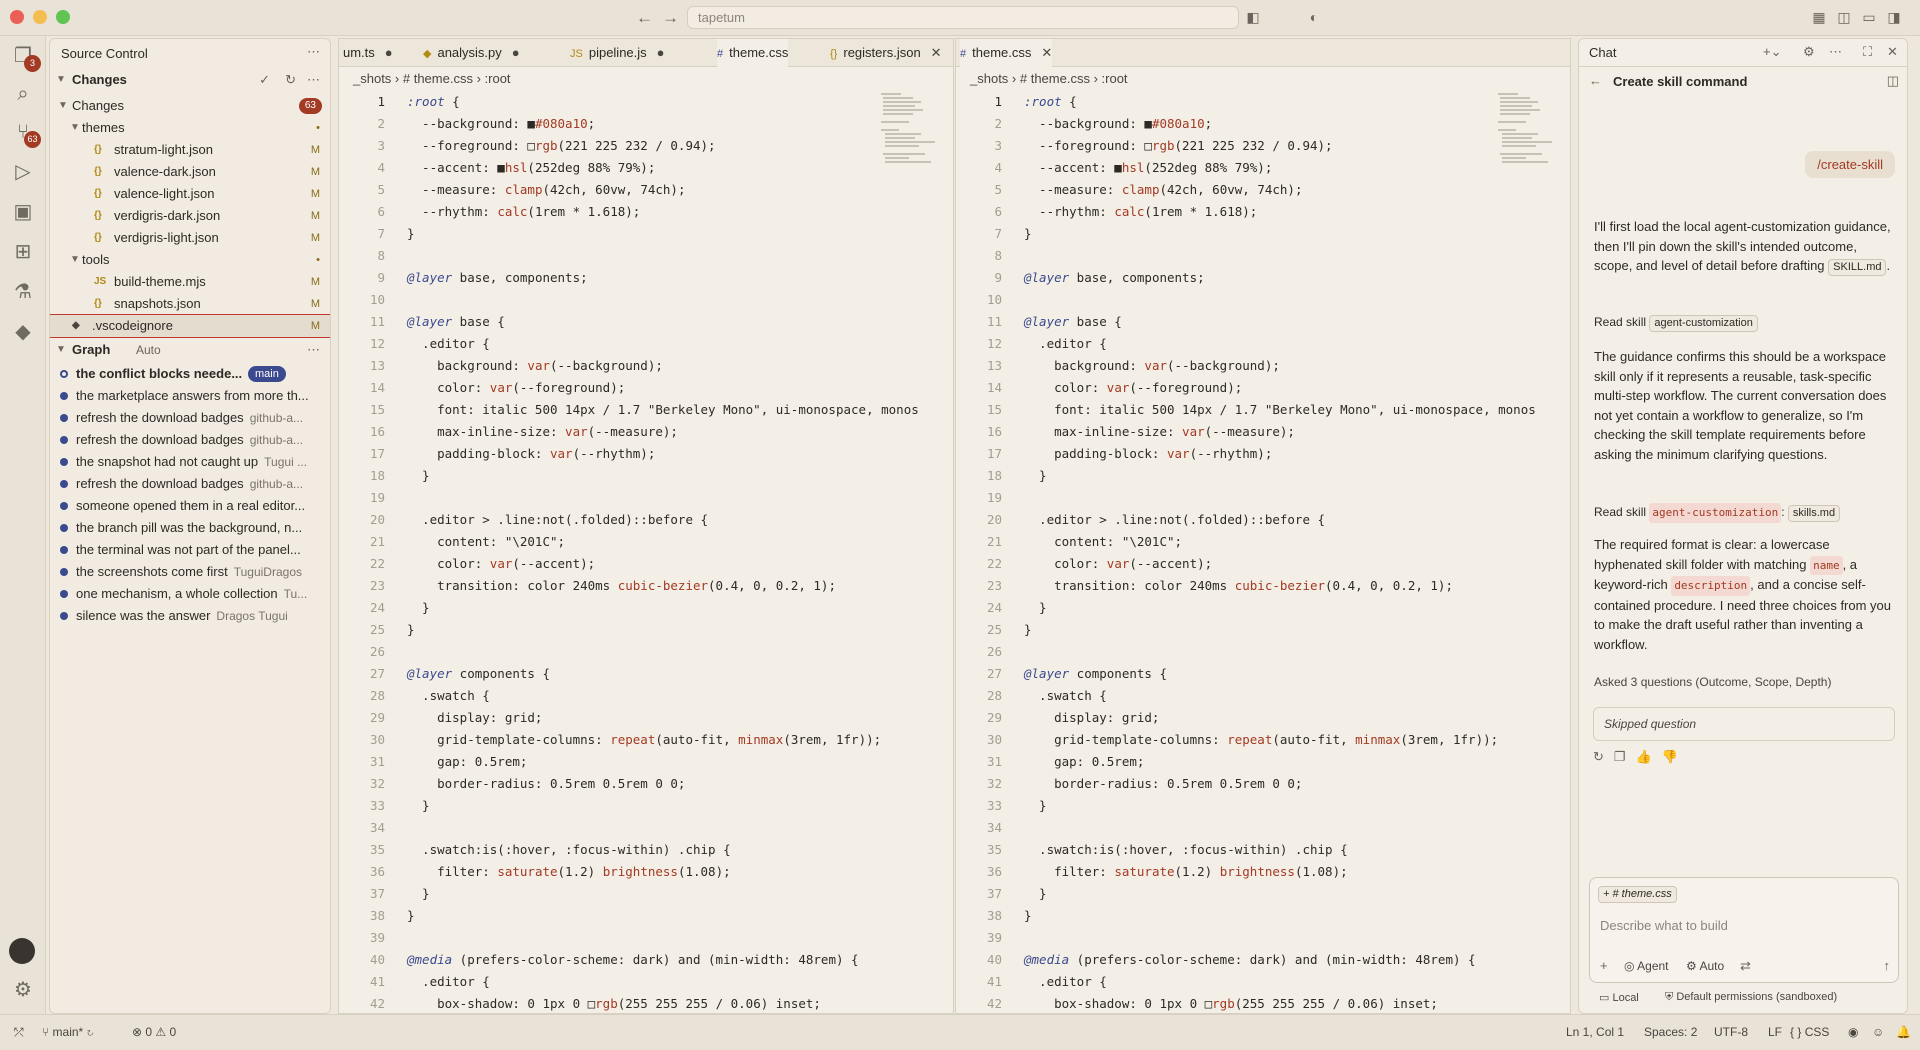 Image resolution: width=1920 pixels, height=1050 pixels. Describe the element at coordinates (1869, 17) in the screenshot. I see `toggle-panel-icon: ▭` at that location.